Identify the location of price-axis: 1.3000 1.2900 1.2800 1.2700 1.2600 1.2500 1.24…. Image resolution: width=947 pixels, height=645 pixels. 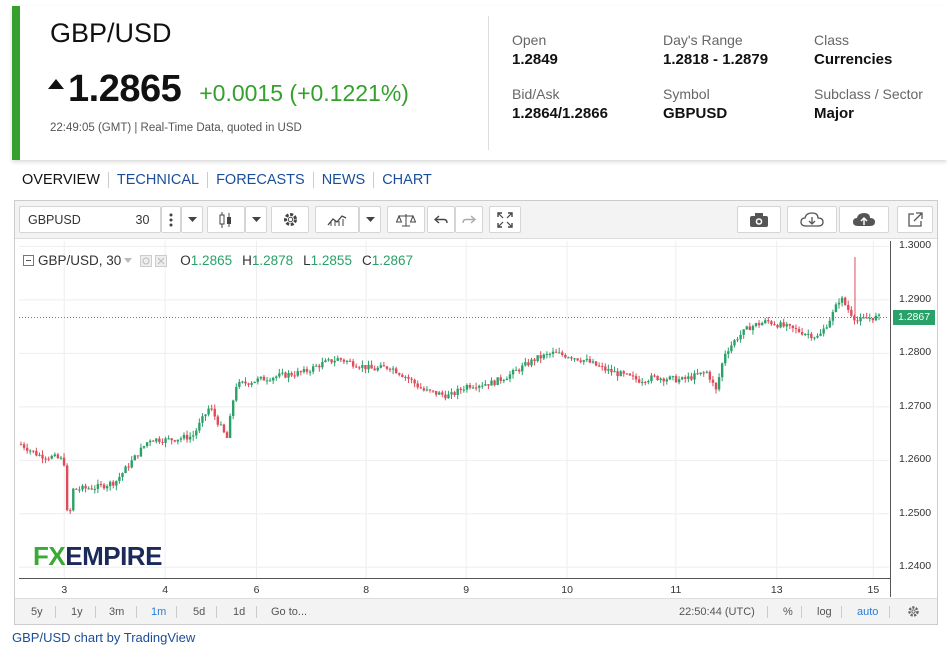
(913, 418).